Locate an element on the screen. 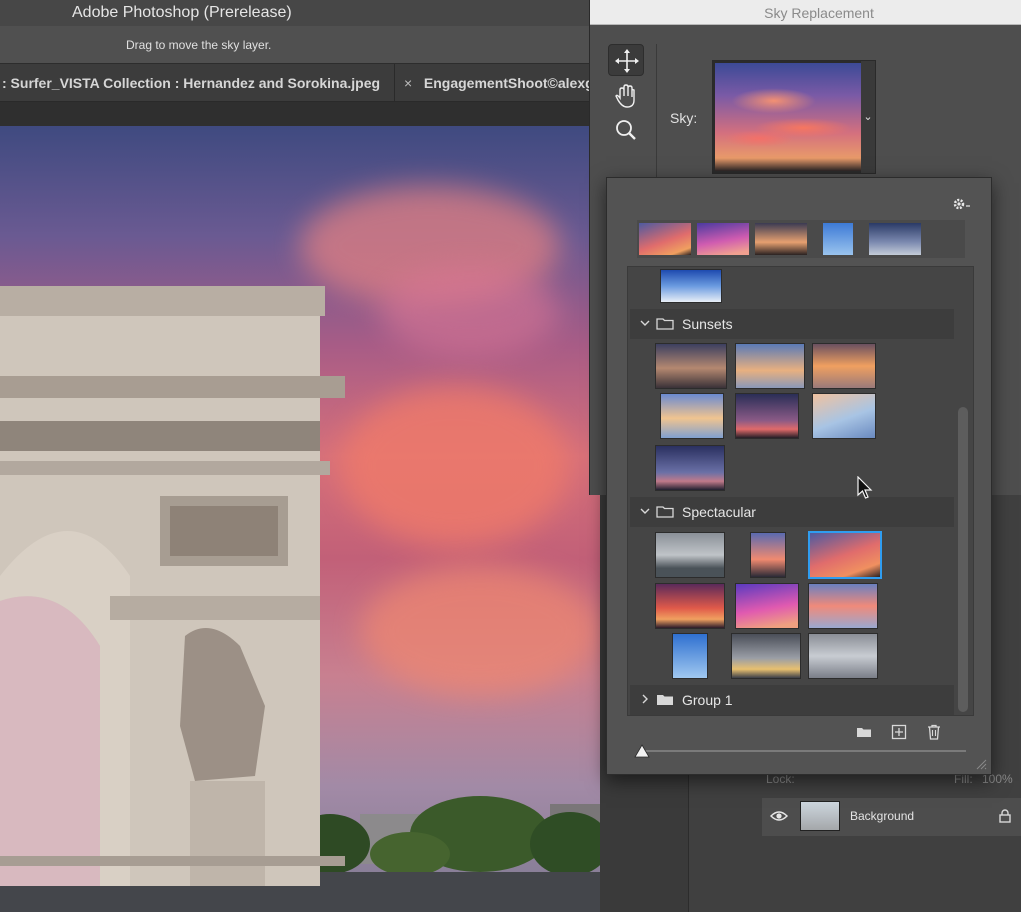  scrollbar-thumb is located at coordinates (963, 559).